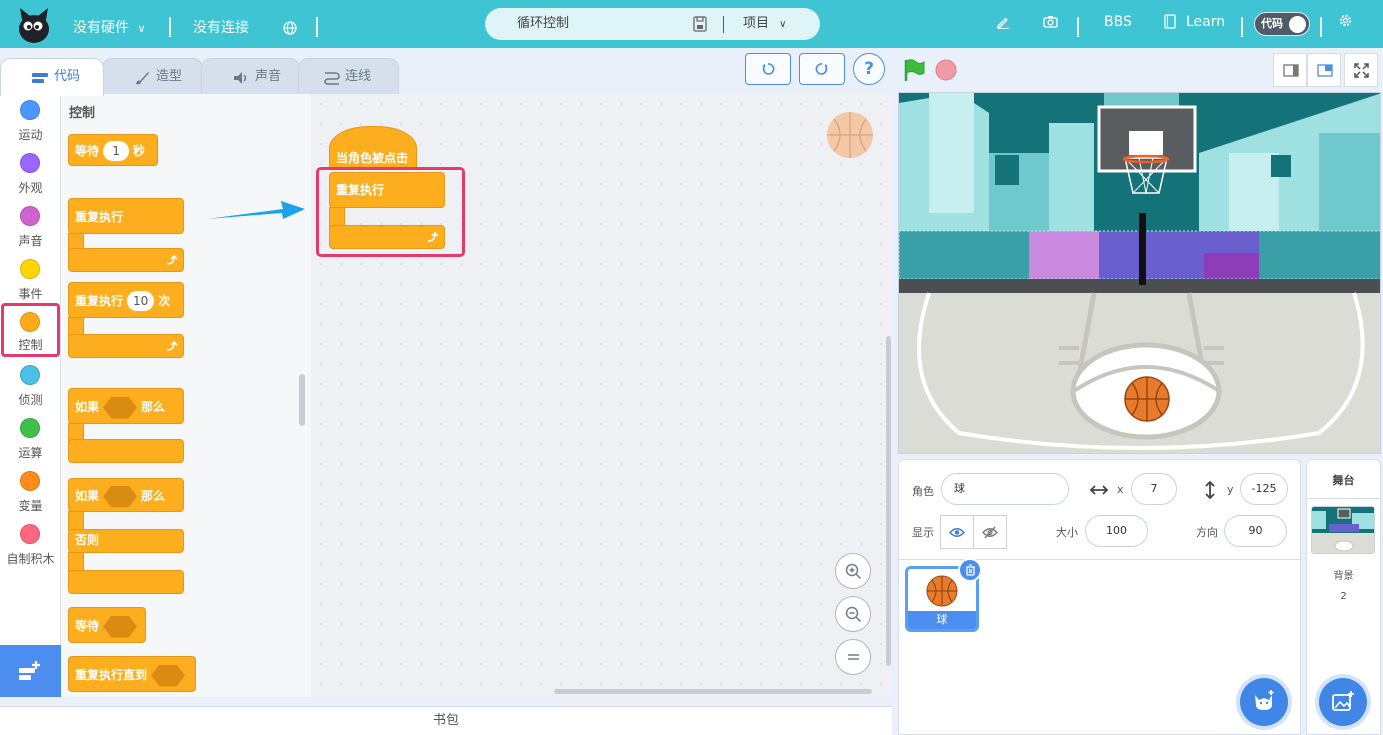 This screenshot has width=1383, height=735. I want to click on repeat-count-input: 10, so click(141, 301).